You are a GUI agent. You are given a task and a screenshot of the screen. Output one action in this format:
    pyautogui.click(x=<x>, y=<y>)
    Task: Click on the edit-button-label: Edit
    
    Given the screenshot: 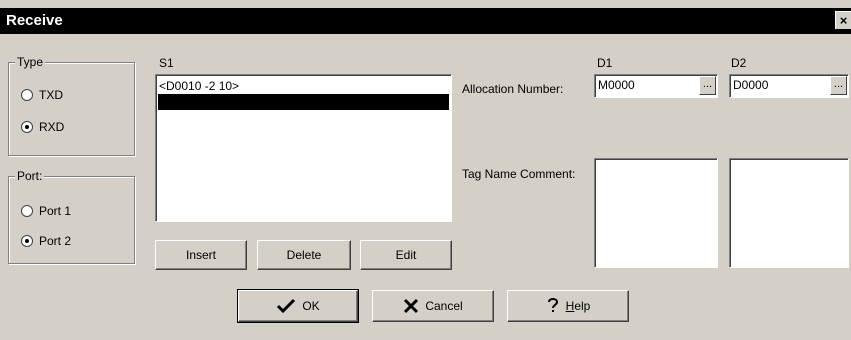 What is the action you would take?
    pyautogui.click(x=406, y=255)
    